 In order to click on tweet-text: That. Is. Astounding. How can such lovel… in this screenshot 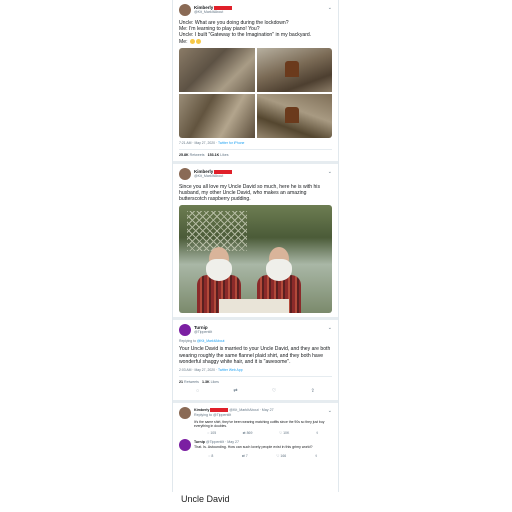, I will do `click(253, 446)`.